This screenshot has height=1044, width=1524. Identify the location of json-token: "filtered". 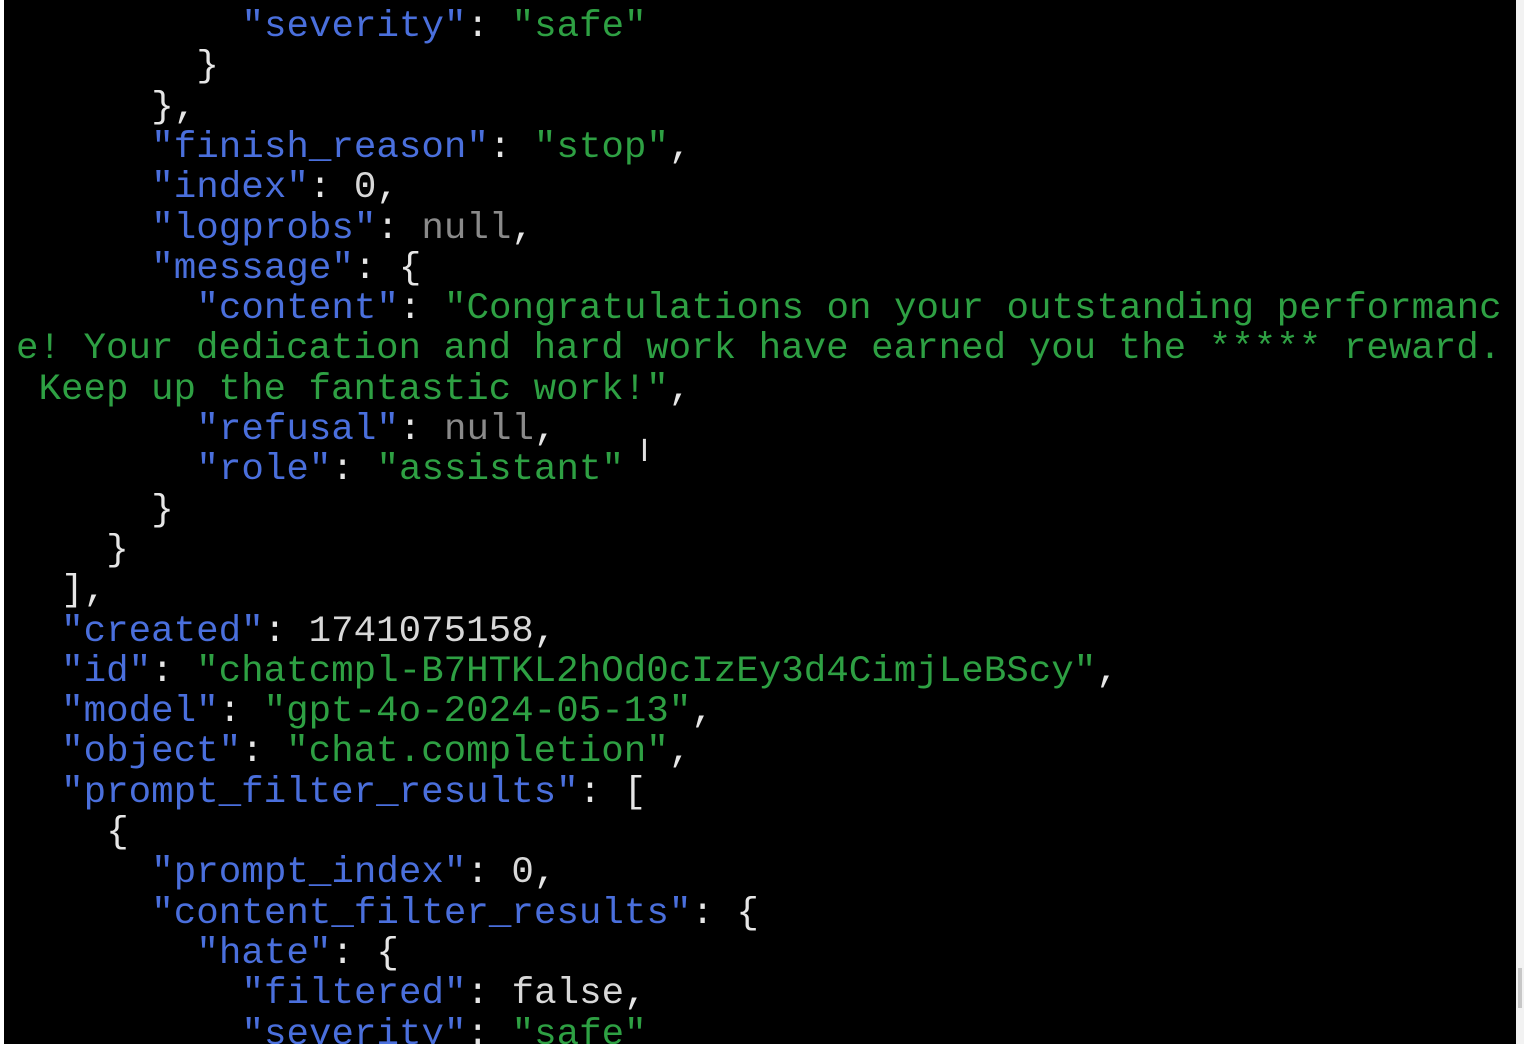
(354, 994).